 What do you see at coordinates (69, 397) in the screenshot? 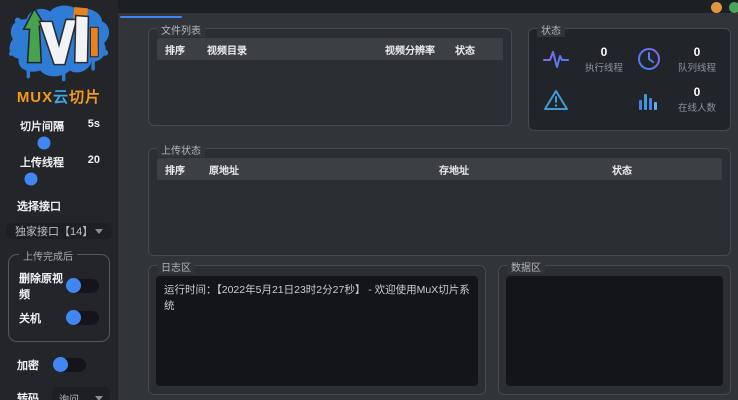
I see `transcode-value: 询问` at bounding box center [69, 397].